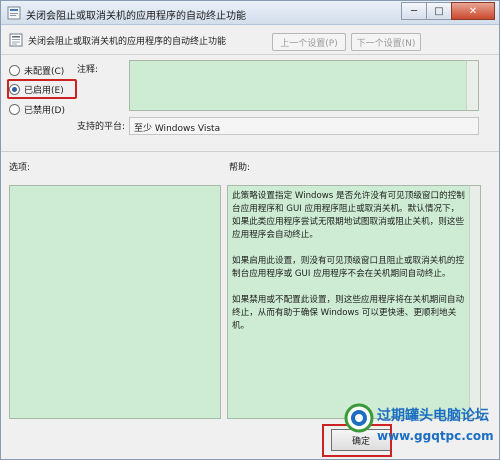  I want to click on header-divider, so click(250, 54).